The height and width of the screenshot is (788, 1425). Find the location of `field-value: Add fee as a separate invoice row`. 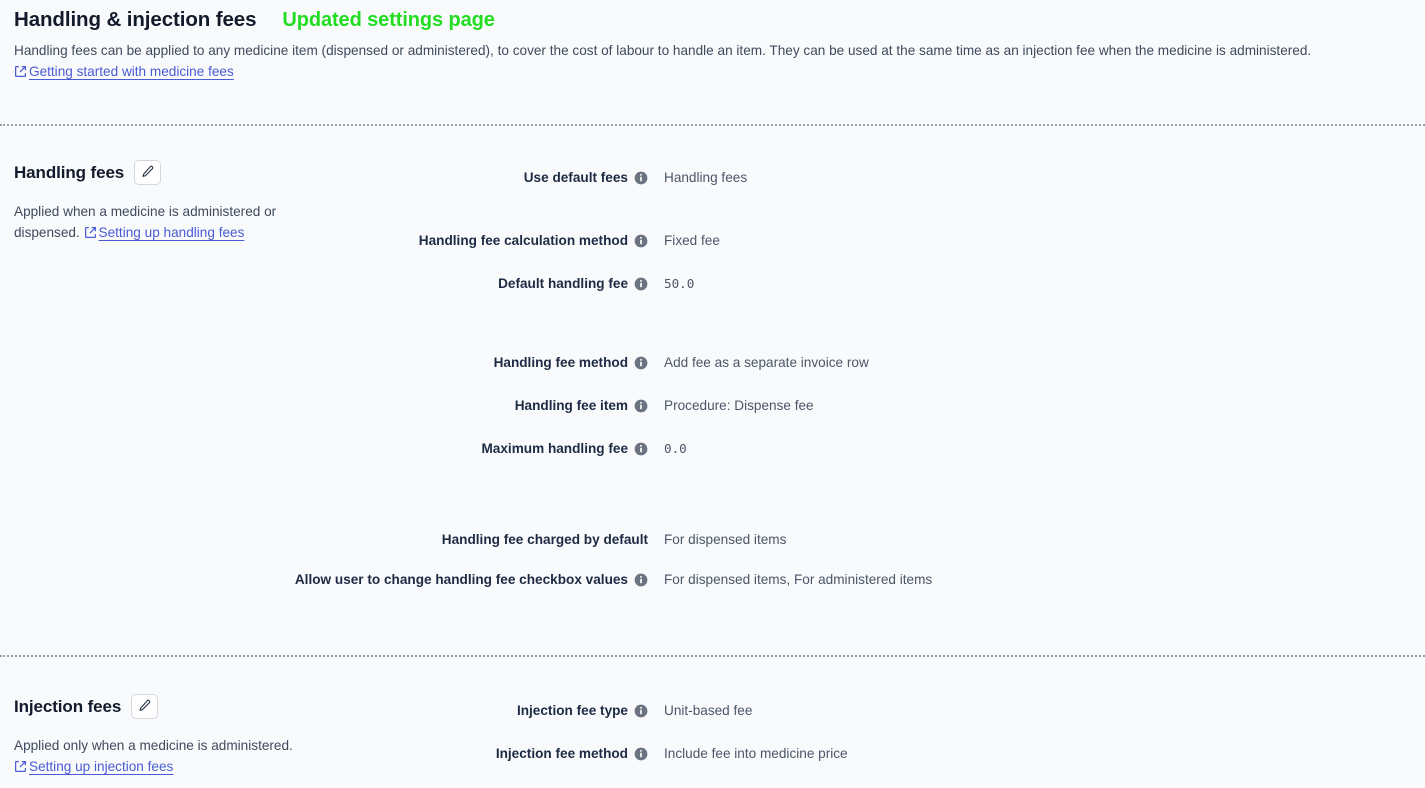

field-value: Add fee as a separate invoice row is located at coordinates (766, 362).